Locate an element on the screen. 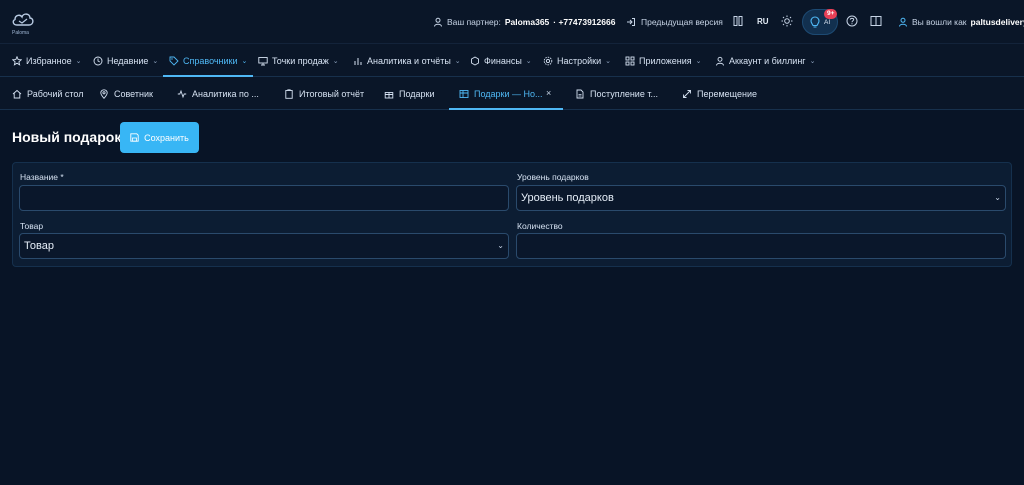  tab-label: Перемещение is located at coordinates (727, 93).